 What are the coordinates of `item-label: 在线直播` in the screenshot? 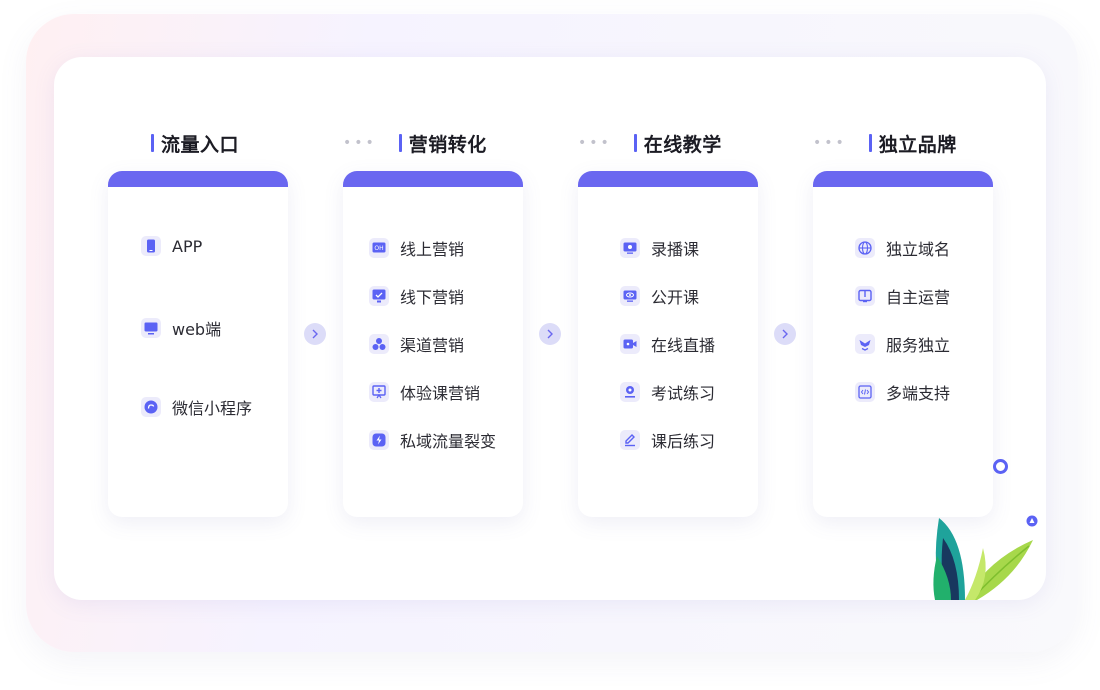 It's located at (683, 345).